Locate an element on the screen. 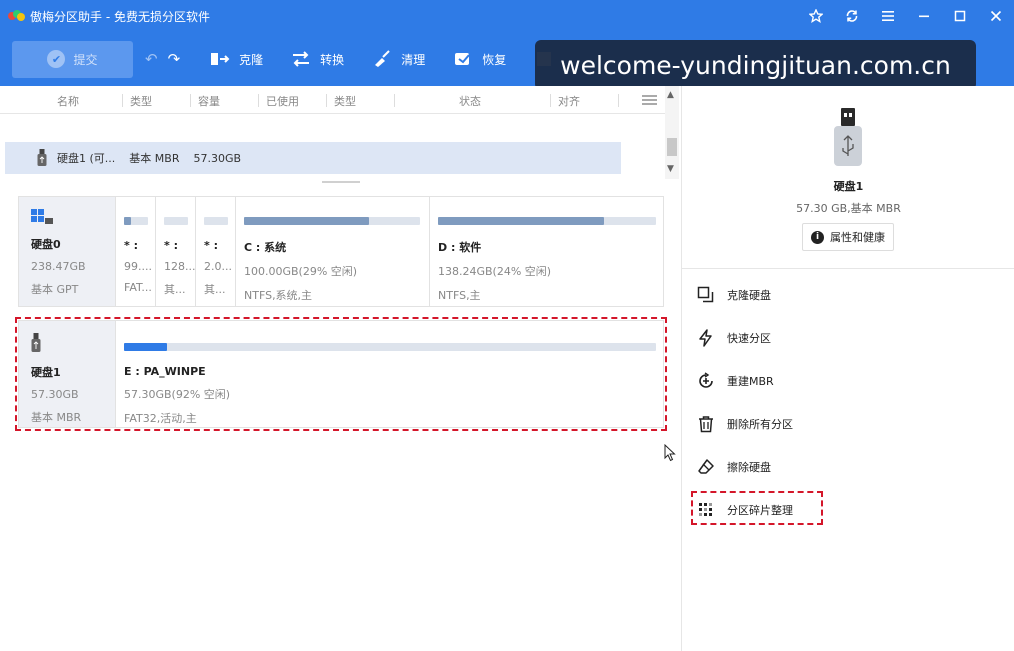 The image size is (1014, 651). scroll-up-icon: ▲ is located at coordinates (670, 95).